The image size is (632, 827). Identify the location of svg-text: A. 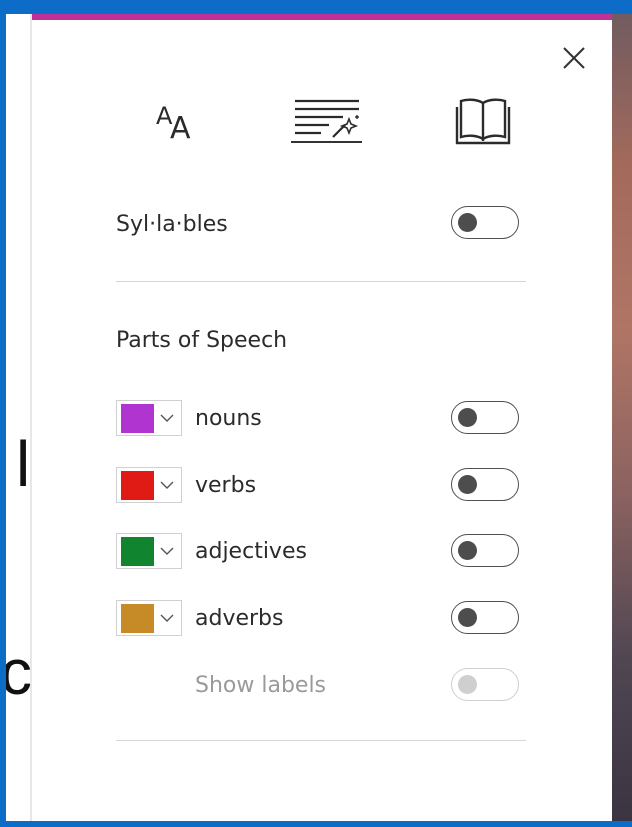
(180, 127).